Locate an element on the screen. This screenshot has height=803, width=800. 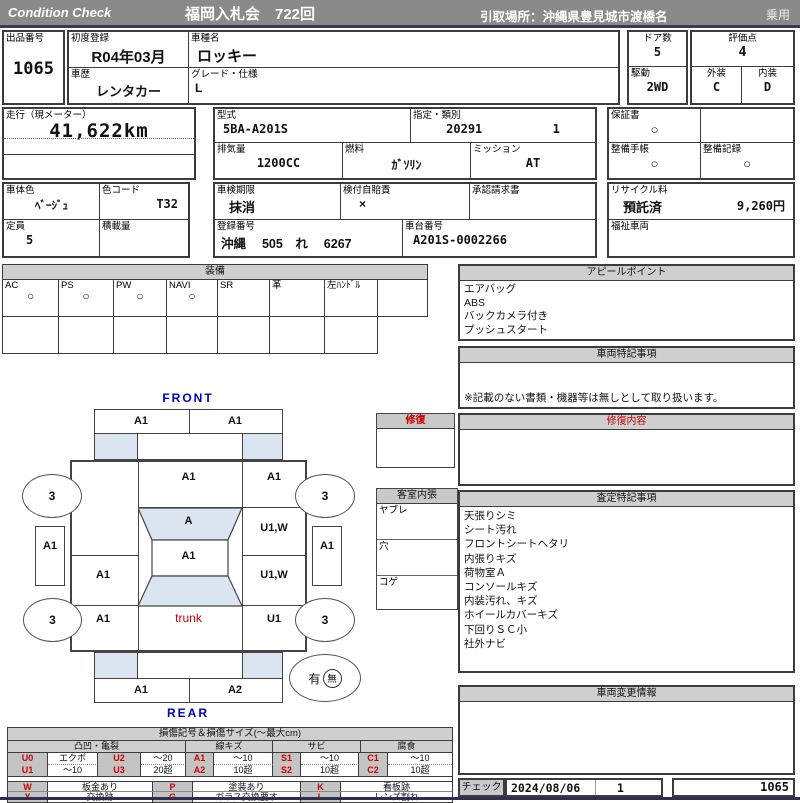
displacement-value: 1200CC is located at coordinates (278, 163).